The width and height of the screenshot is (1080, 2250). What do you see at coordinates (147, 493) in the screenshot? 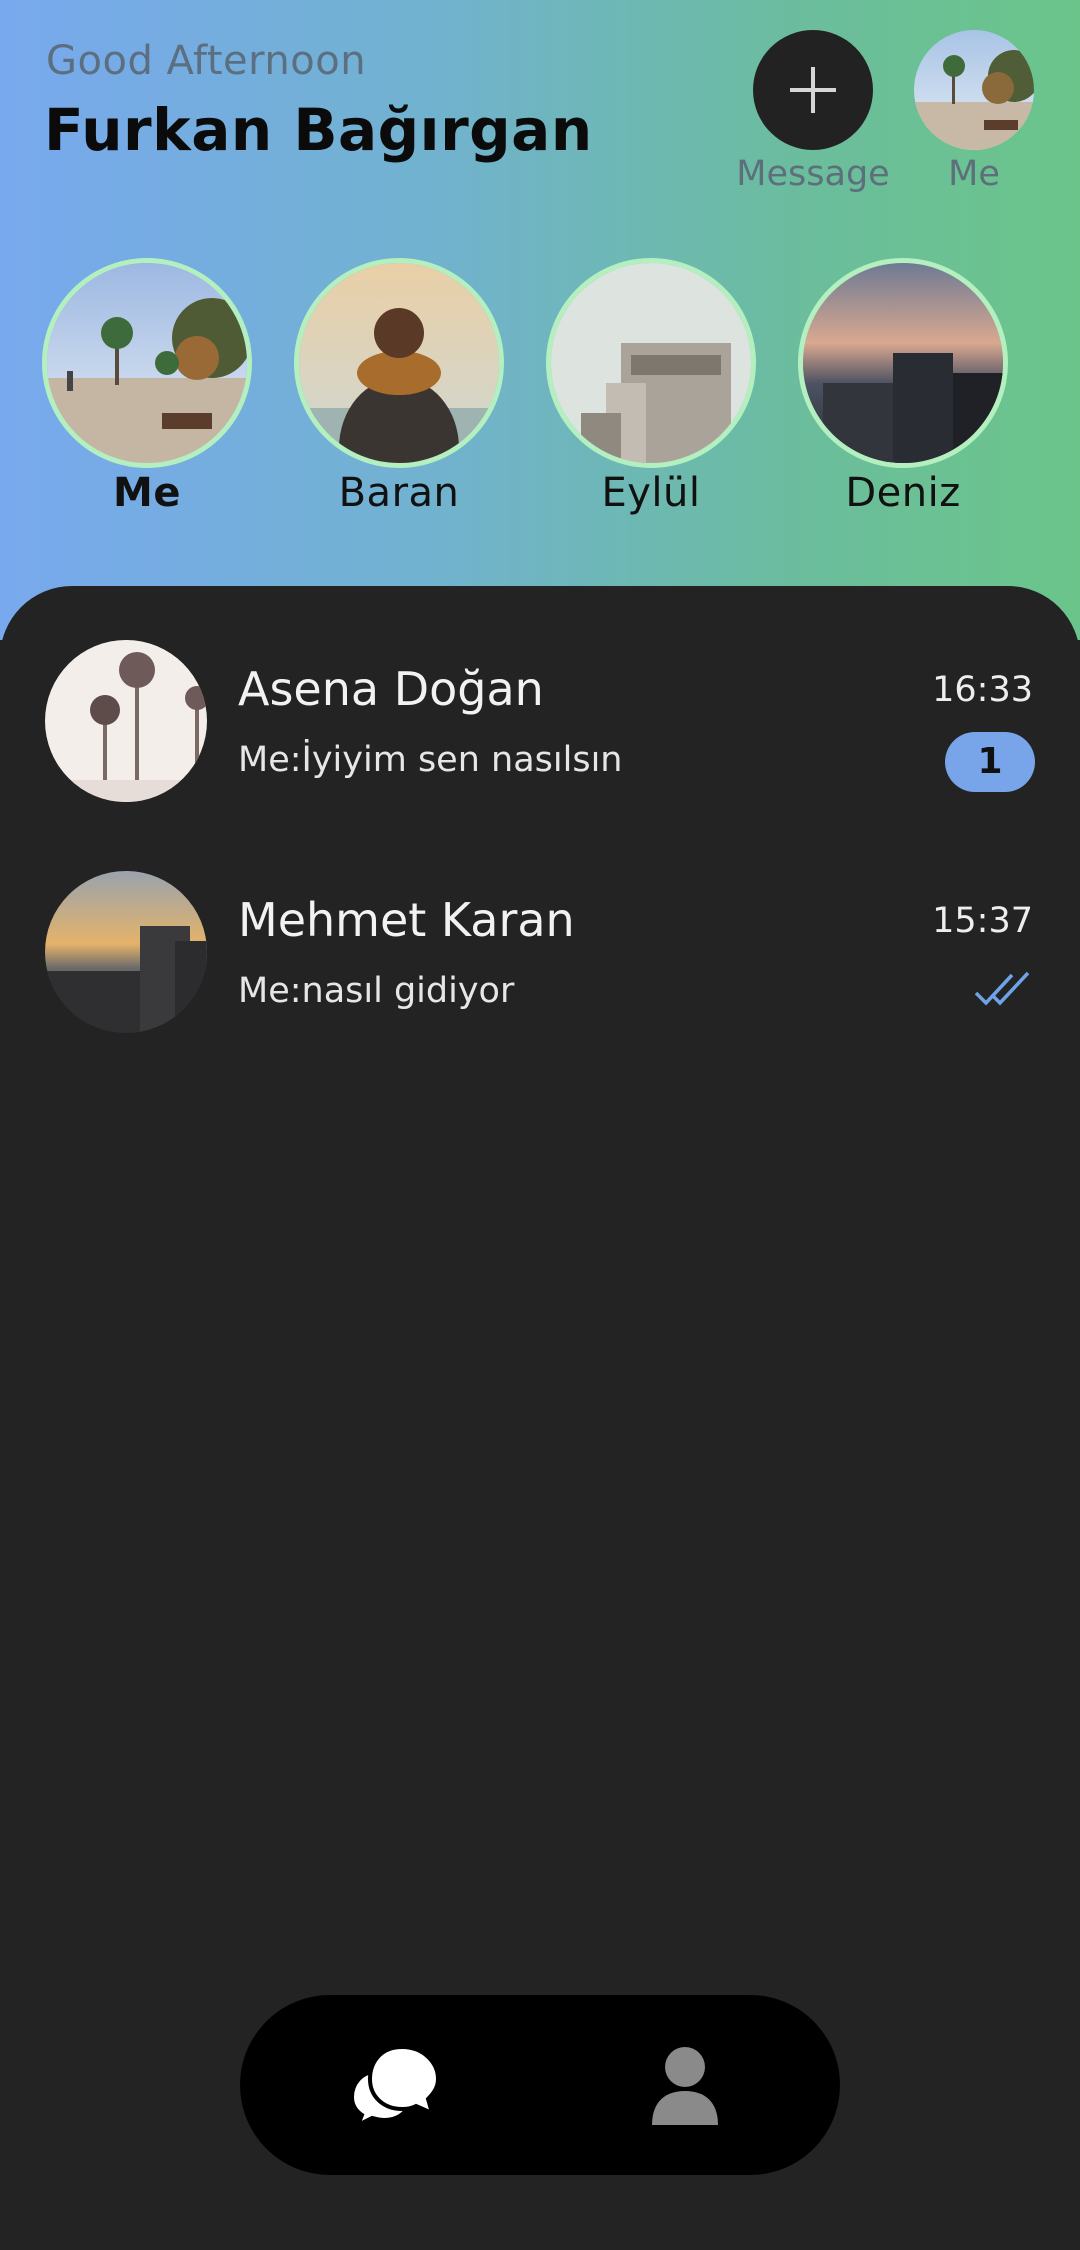
I see `story-name-me: Me` at bounding box center [147, 493].